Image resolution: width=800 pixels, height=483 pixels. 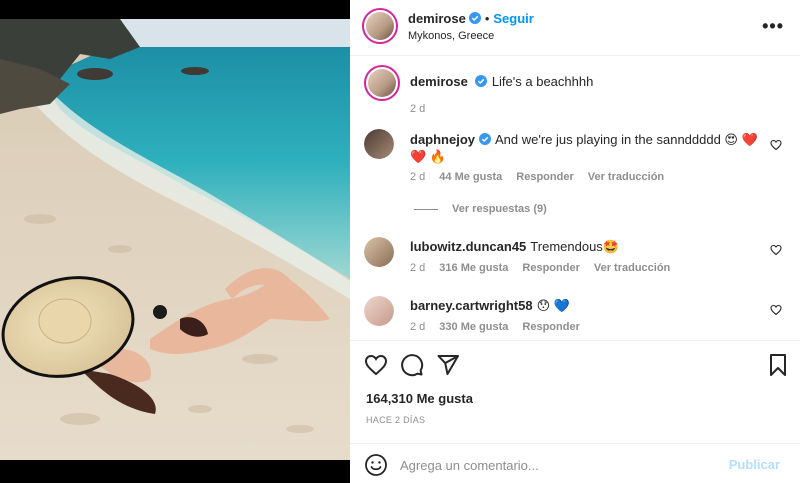 What do you see at coordinates (376, 465) in the screenshot?
I see `emoji-smiley-icon` at bounding box center [376, 465].